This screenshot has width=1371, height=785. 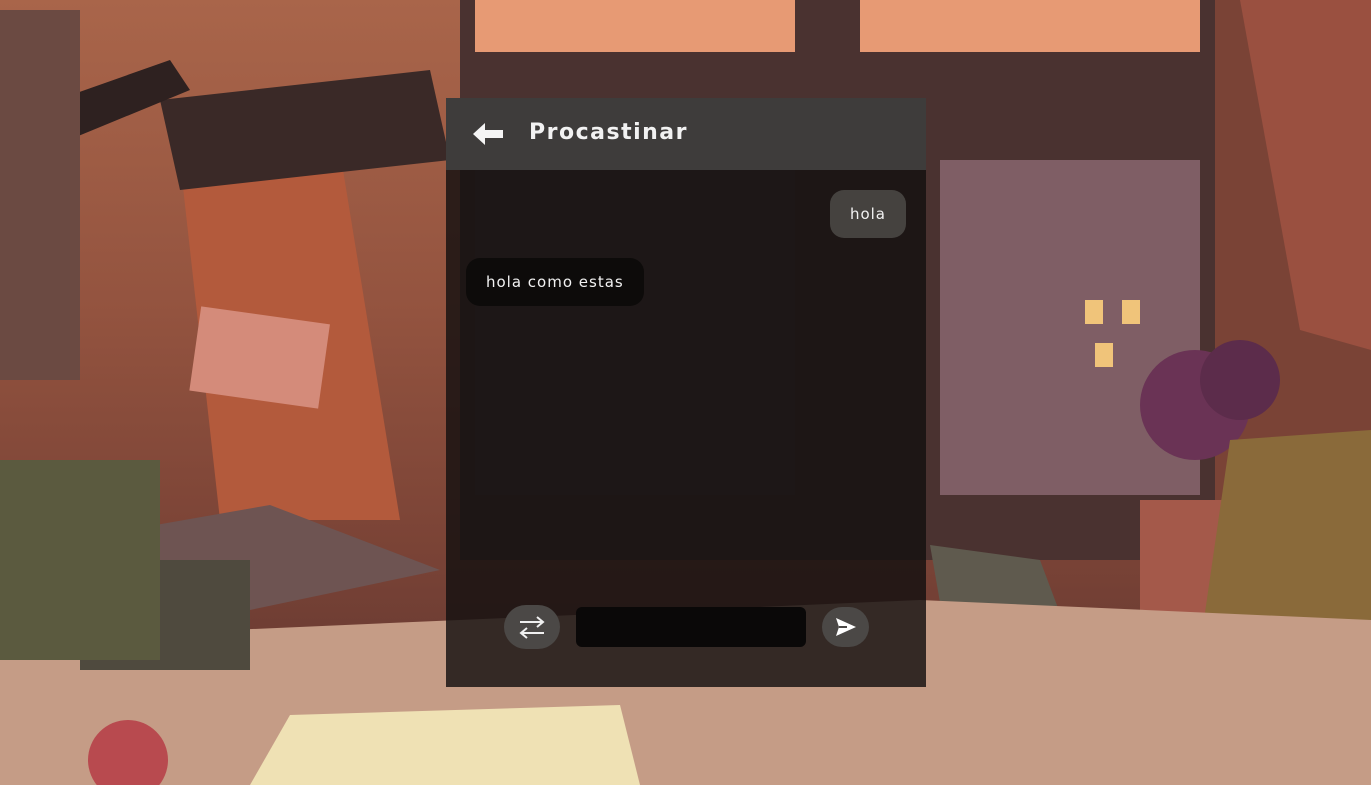 I want to click on swap-button, so click(x=532, y=627).